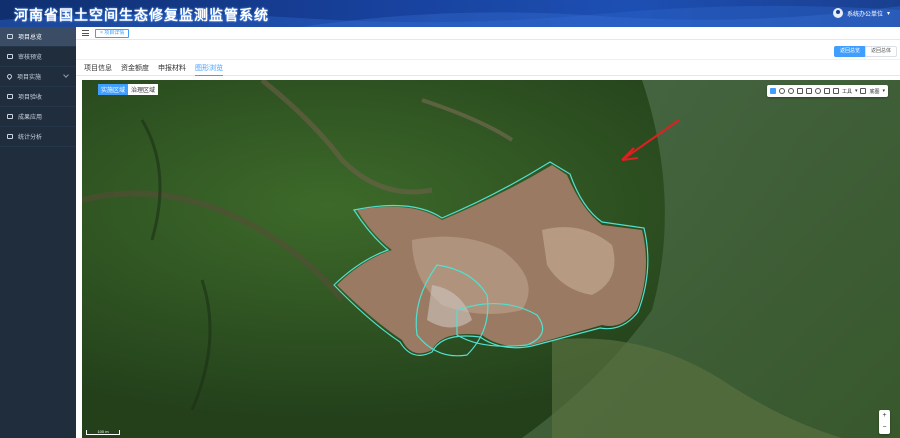 Image resolution: width=900 pixels, height=438 pixels. Describe the element at coordinates (172, 69) in the screenshot. I see `tab-materials: 申报材料` at that location.